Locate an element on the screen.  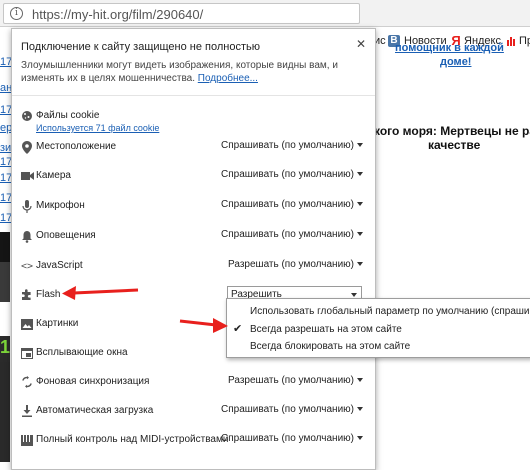
permission-label: Фоновая синхронизация is located at coordinates (93, 381).